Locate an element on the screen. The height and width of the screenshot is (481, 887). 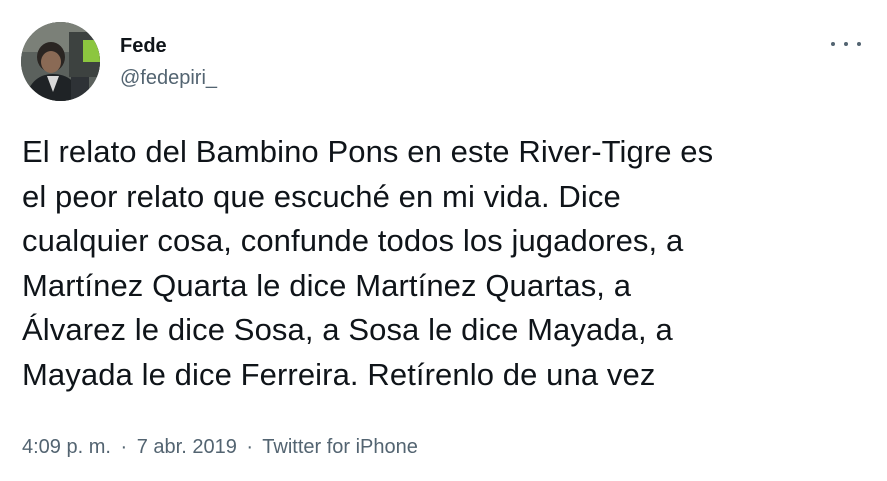
tweet-time: 4:09 p. m. is located at coordinates (66, 447).